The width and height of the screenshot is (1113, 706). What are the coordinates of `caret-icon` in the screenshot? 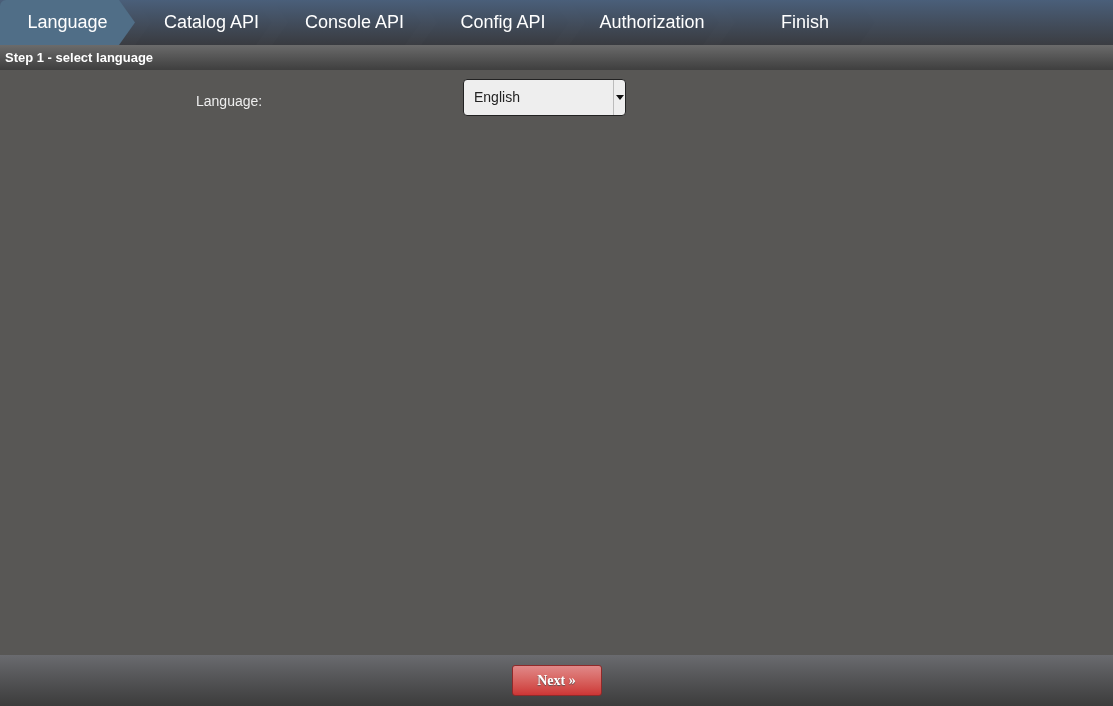 It's located at (619, 97).